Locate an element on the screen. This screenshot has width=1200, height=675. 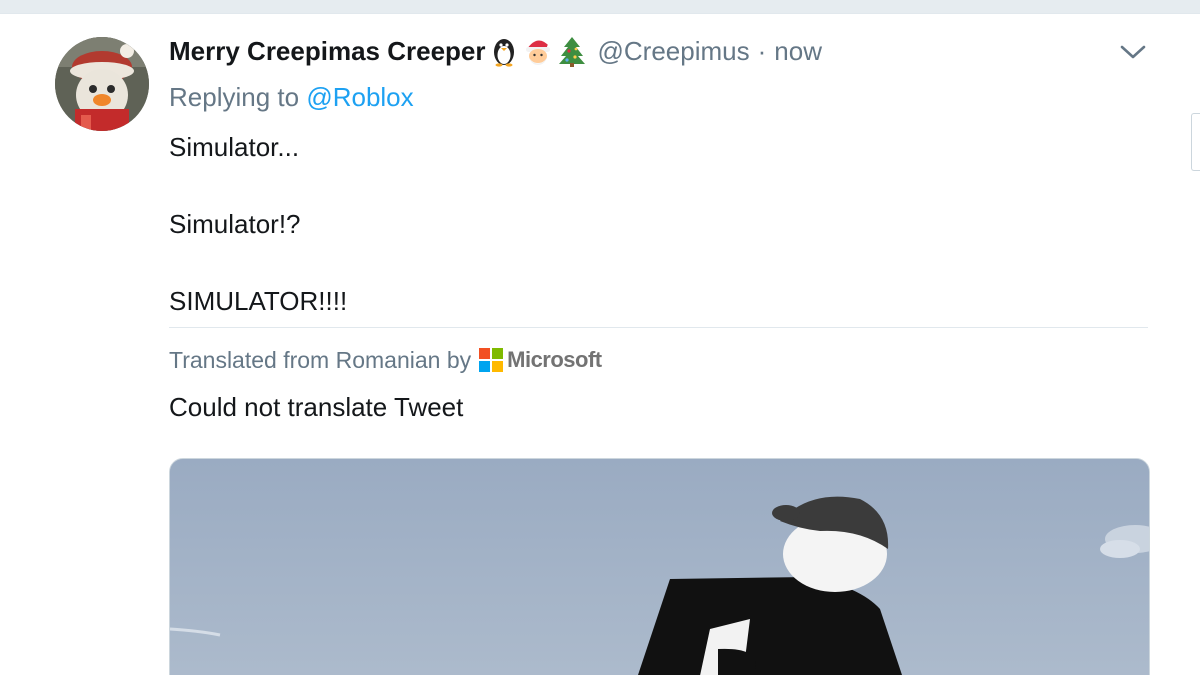
reply-mention-link: @Roblox is located at coordinates (359, 97).